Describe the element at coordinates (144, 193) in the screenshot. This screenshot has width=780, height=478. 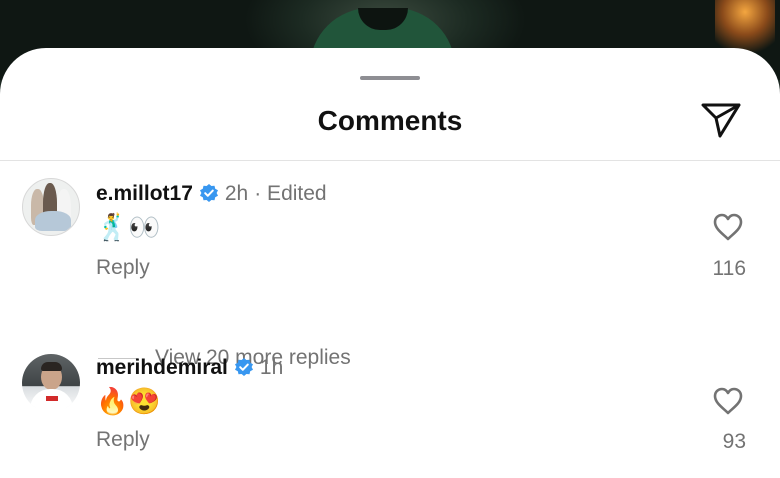
I see `comment-username: e.millot17` at that location.